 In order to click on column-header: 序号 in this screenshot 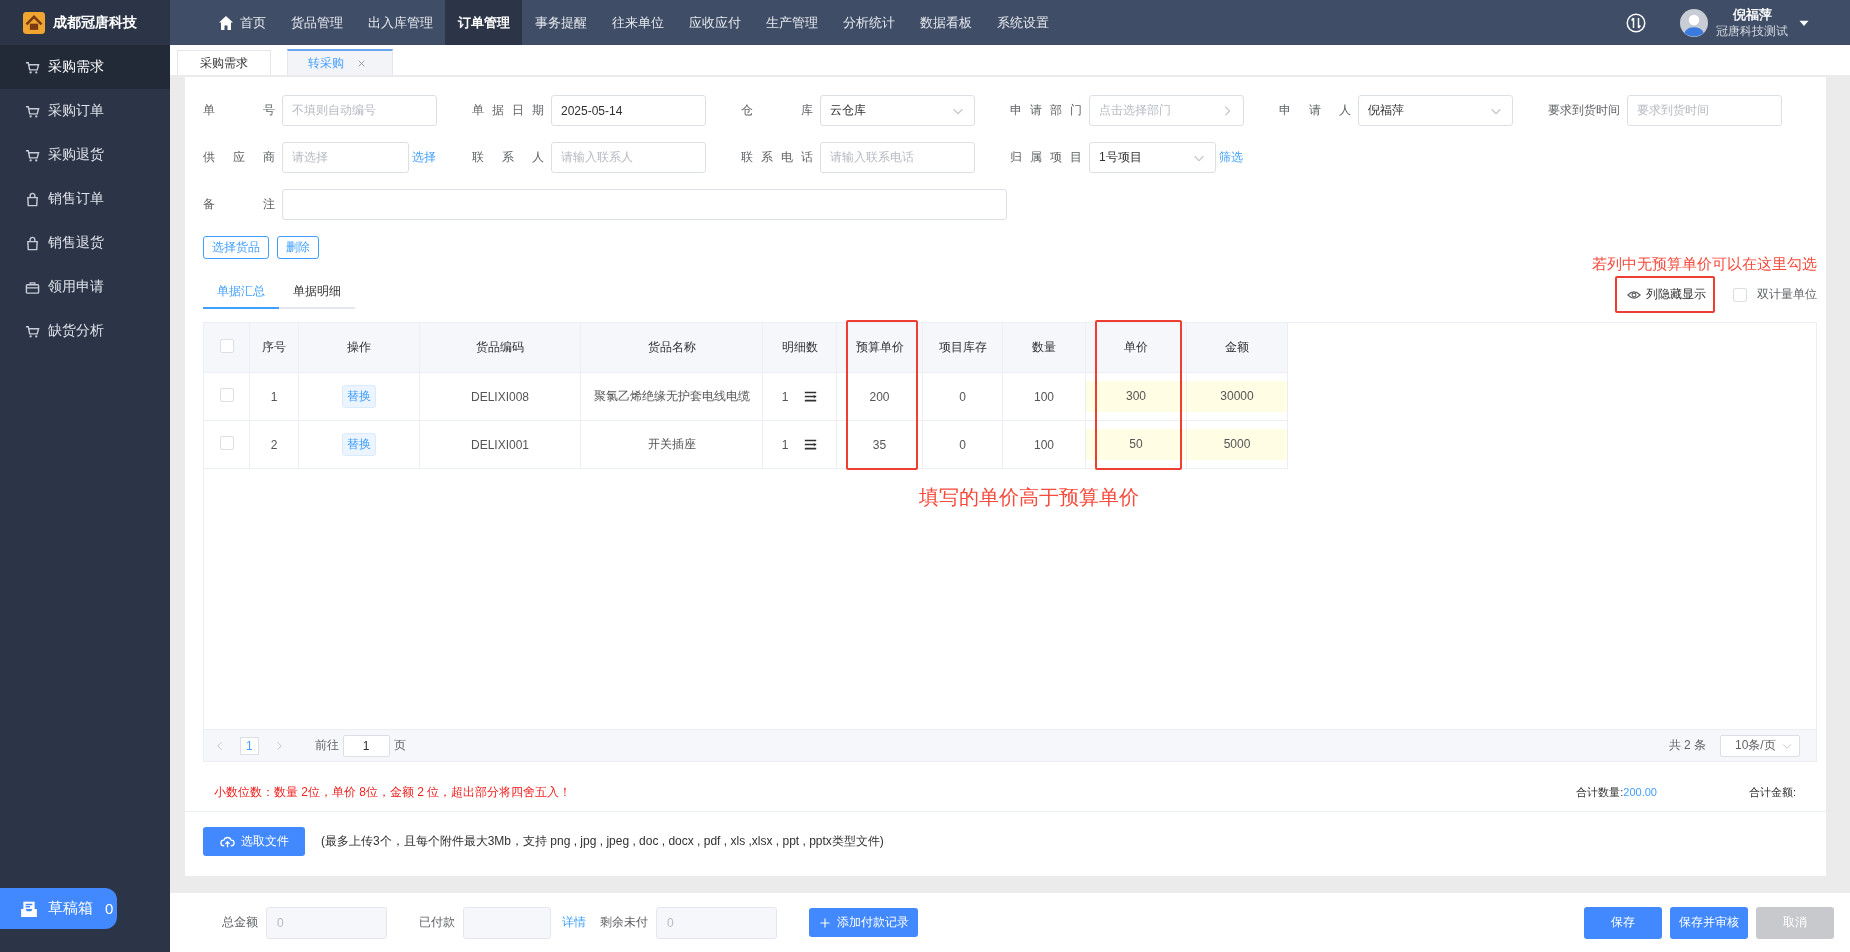, I will do `click(274, 348)`.